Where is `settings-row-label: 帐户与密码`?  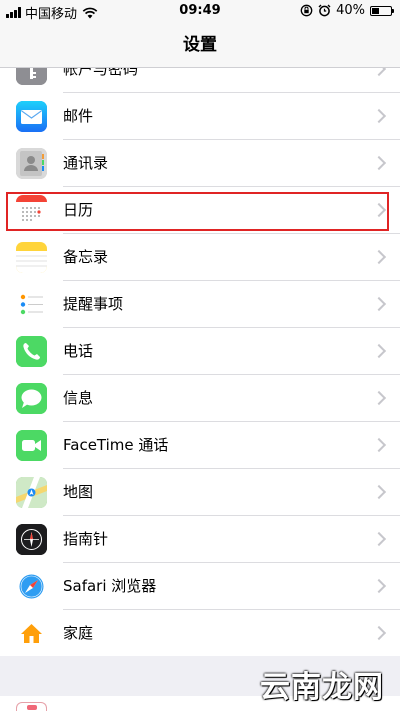
settings-row-label: 帐户与密码 is located at coordinates (101, 73).